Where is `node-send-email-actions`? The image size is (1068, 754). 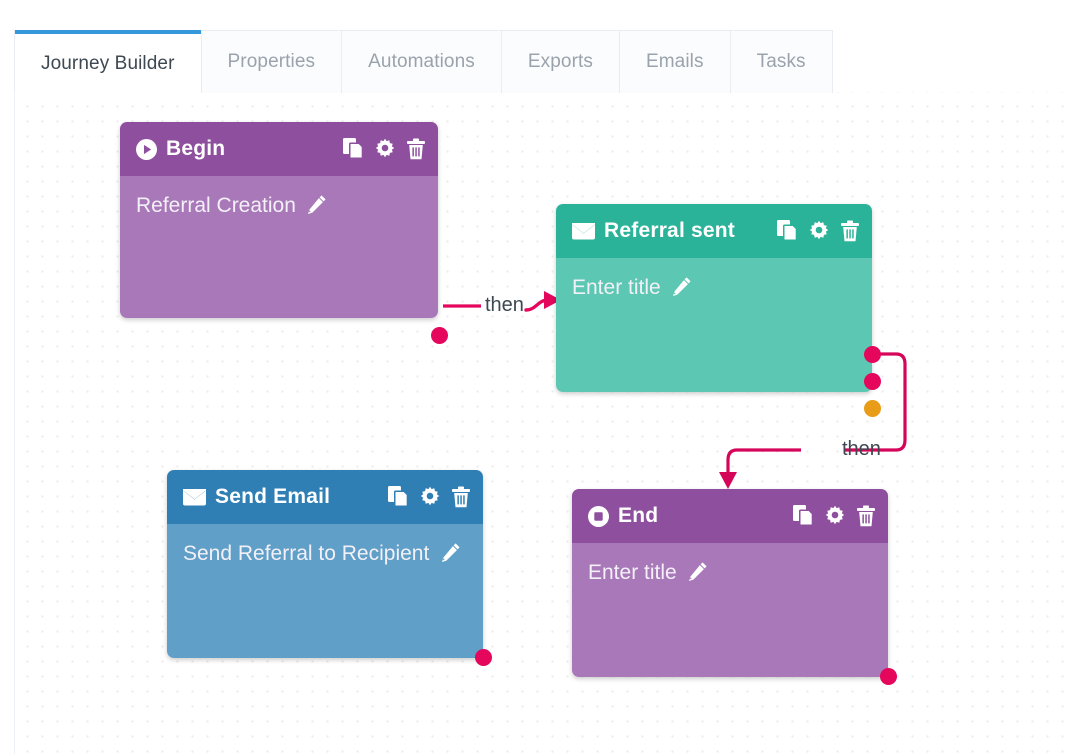 node-send-email-actions is located at coordinates (429, 497).